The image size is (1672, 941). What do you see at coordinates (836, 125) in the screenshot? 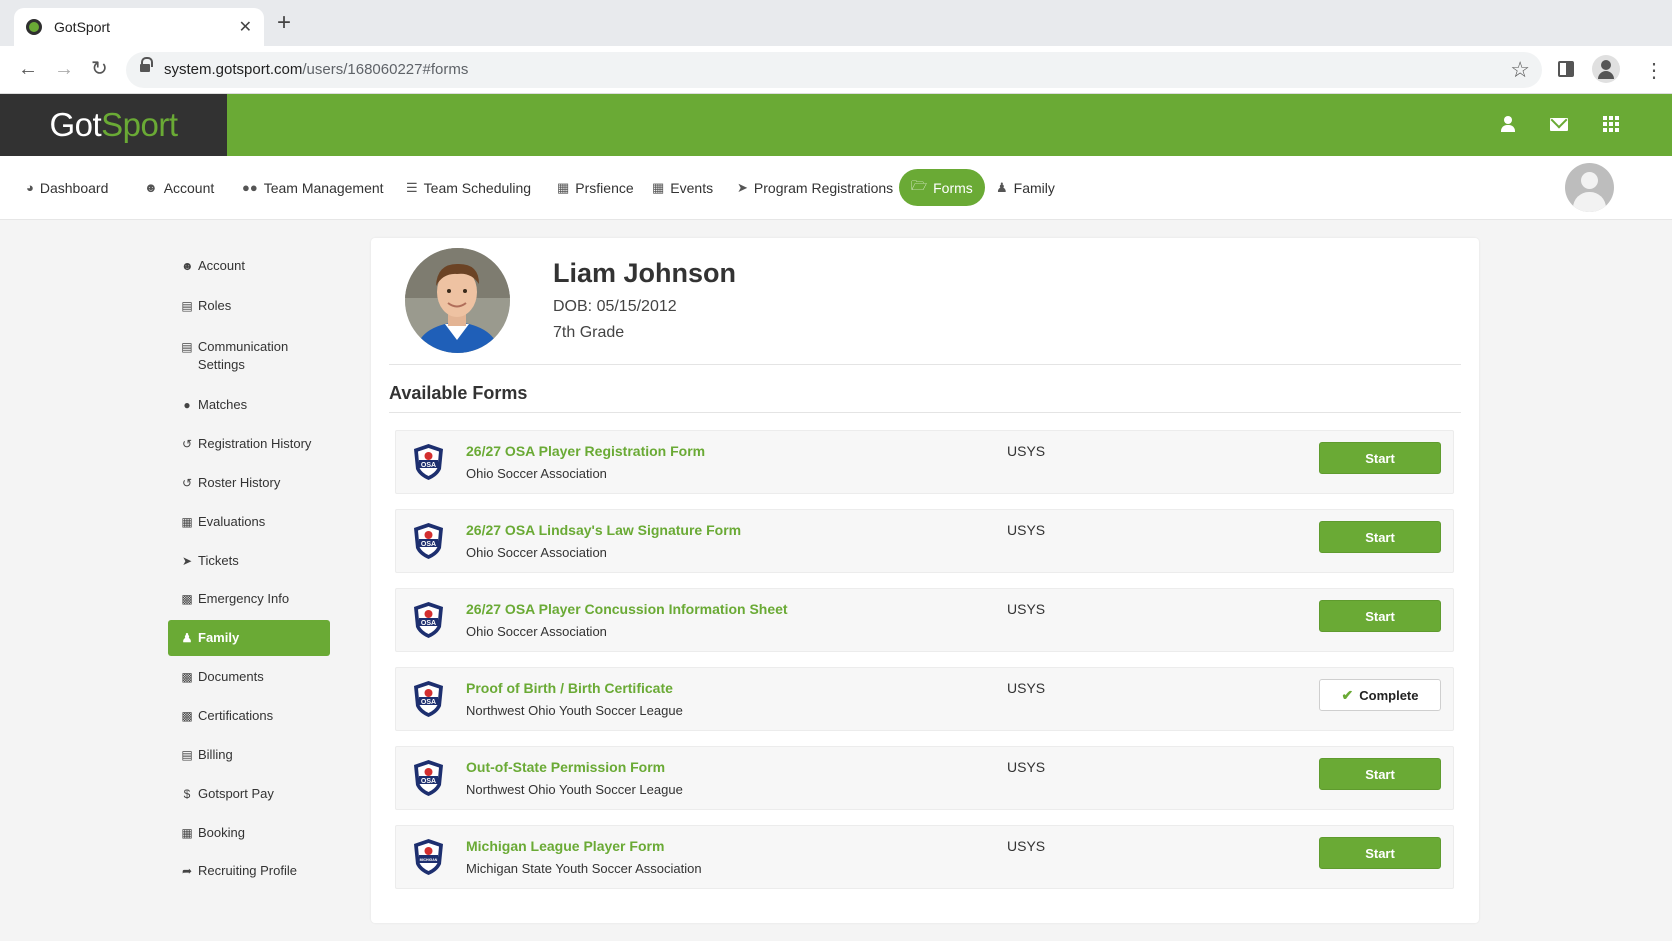
I see `app-header: GotSport` at bounding box center [836, 125].